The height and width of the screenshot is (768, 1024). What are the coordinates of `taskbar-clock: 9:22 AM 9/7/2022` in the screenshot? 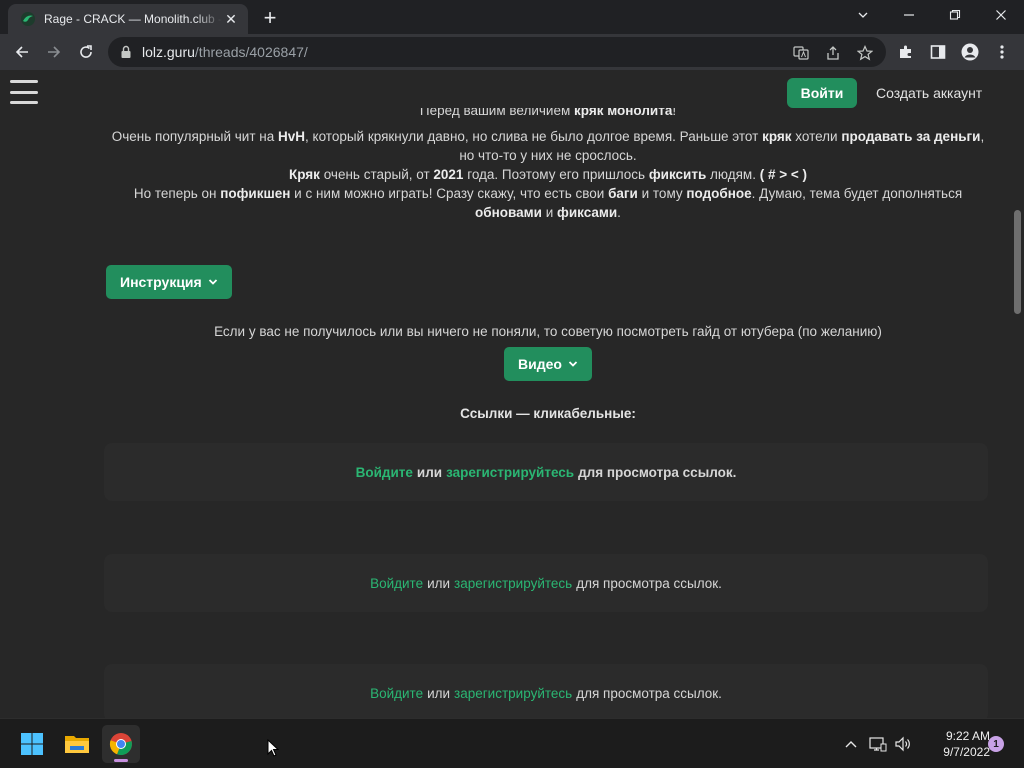 It's located at (954, 744).